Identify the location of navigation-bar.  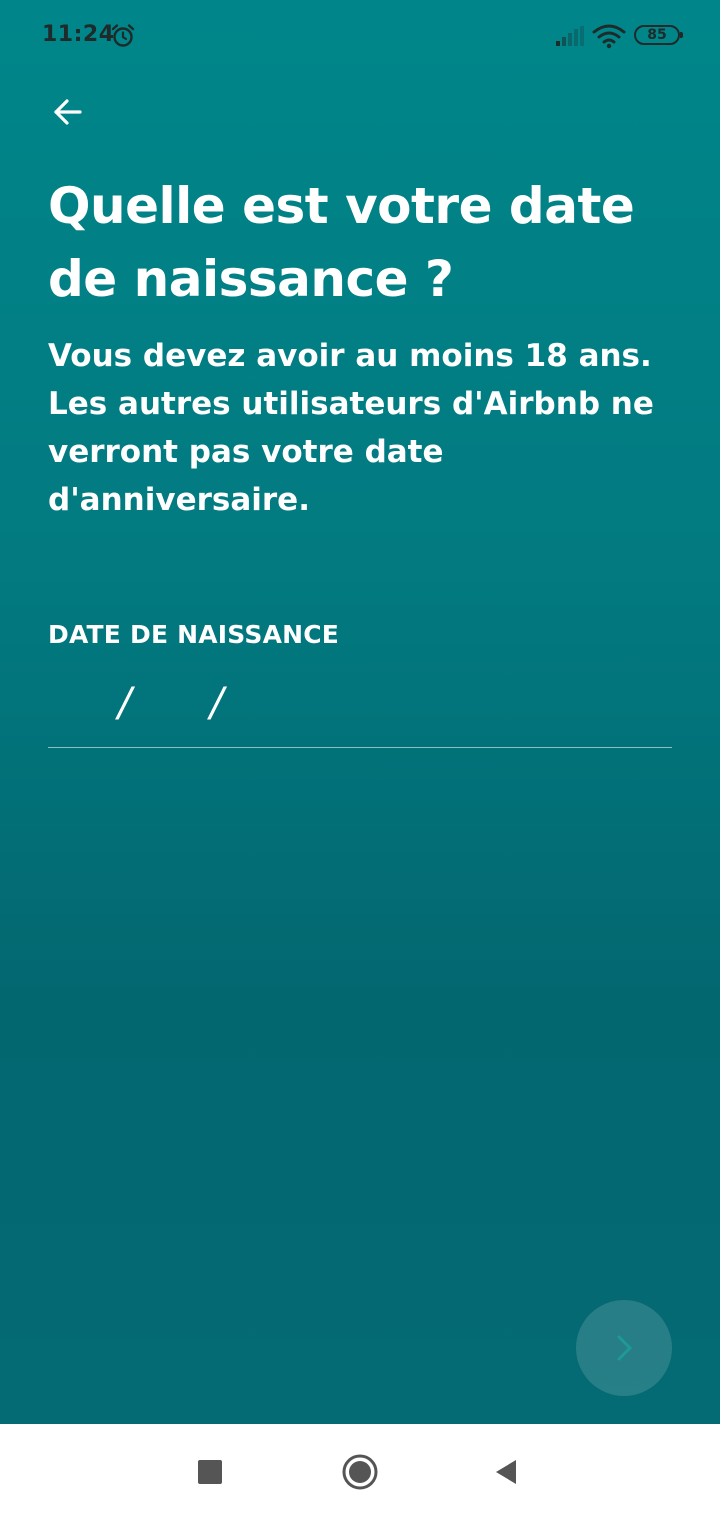
(360, 1472).